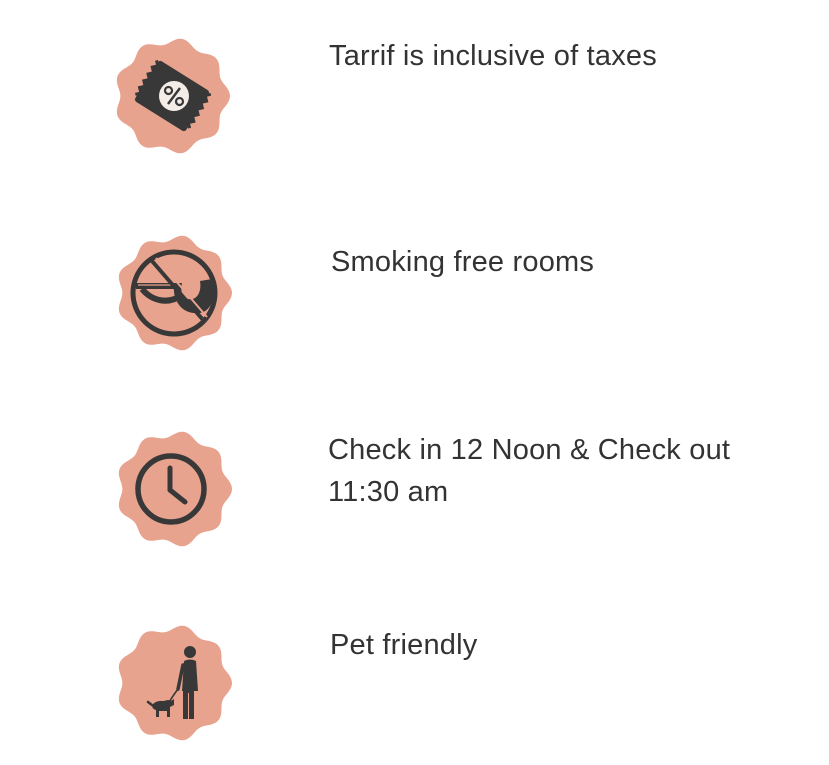 The width and height of the screenshot is (829, 765). I want to click on feature-label-checkin-line1: Check in 12 Noon & Check out, so click(529, 450).